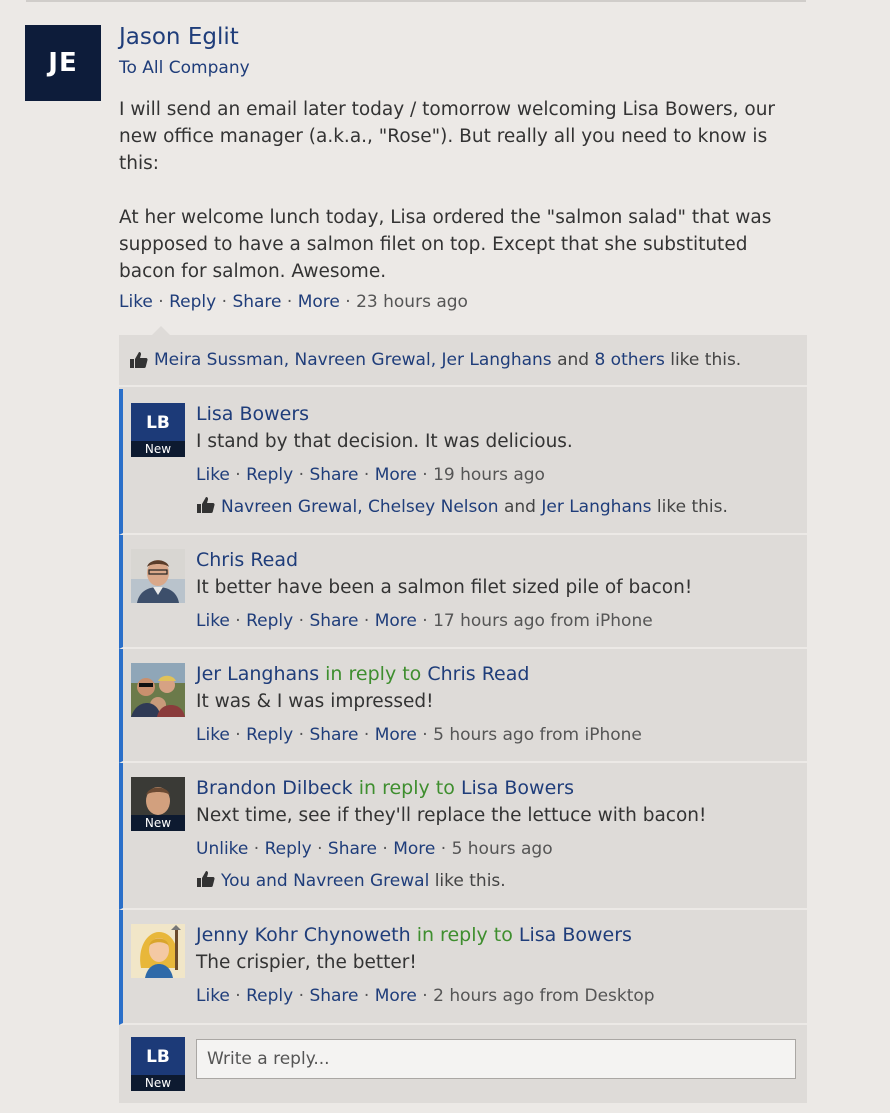 The image size is (890, 1113). What do you see at coordinates (416, 1) in the screenshot?
I see `top-divider` at bounding box center [416, 1].